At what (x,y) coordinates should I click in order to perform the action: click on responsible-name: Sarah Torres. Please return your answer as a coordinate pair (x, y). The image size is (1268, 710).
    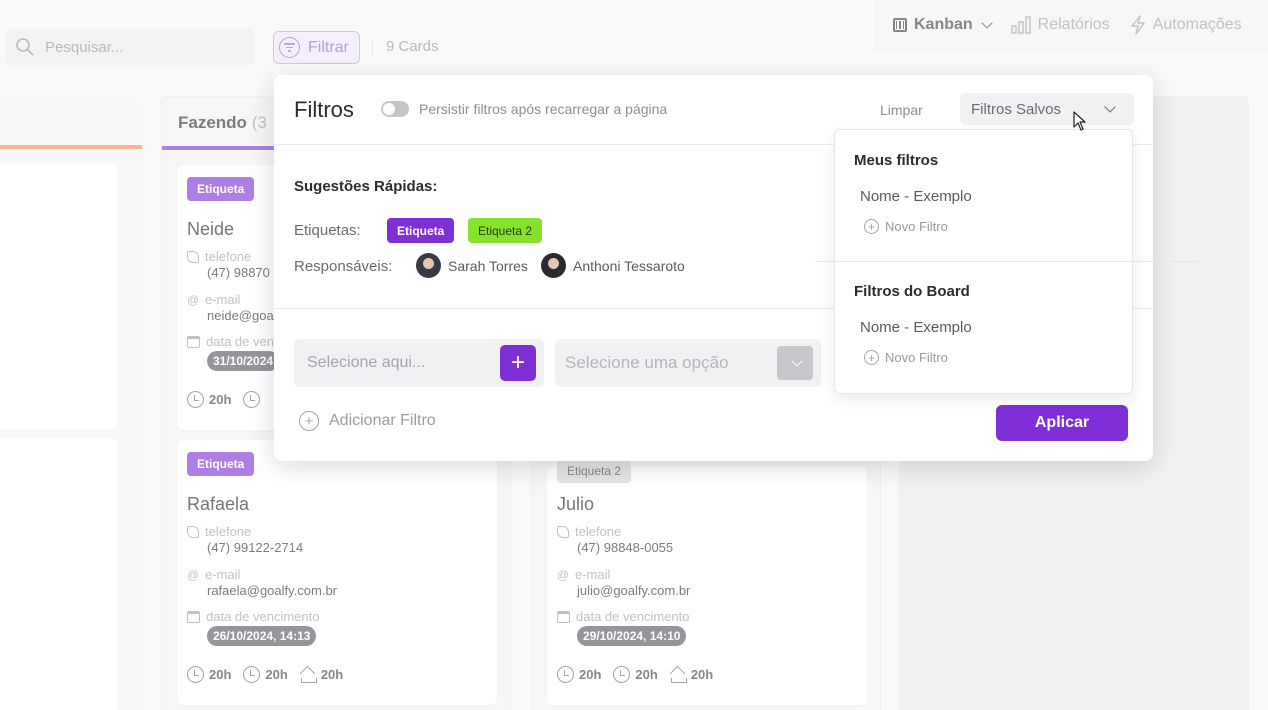
    Looking at the image, I should click on (488, 265).